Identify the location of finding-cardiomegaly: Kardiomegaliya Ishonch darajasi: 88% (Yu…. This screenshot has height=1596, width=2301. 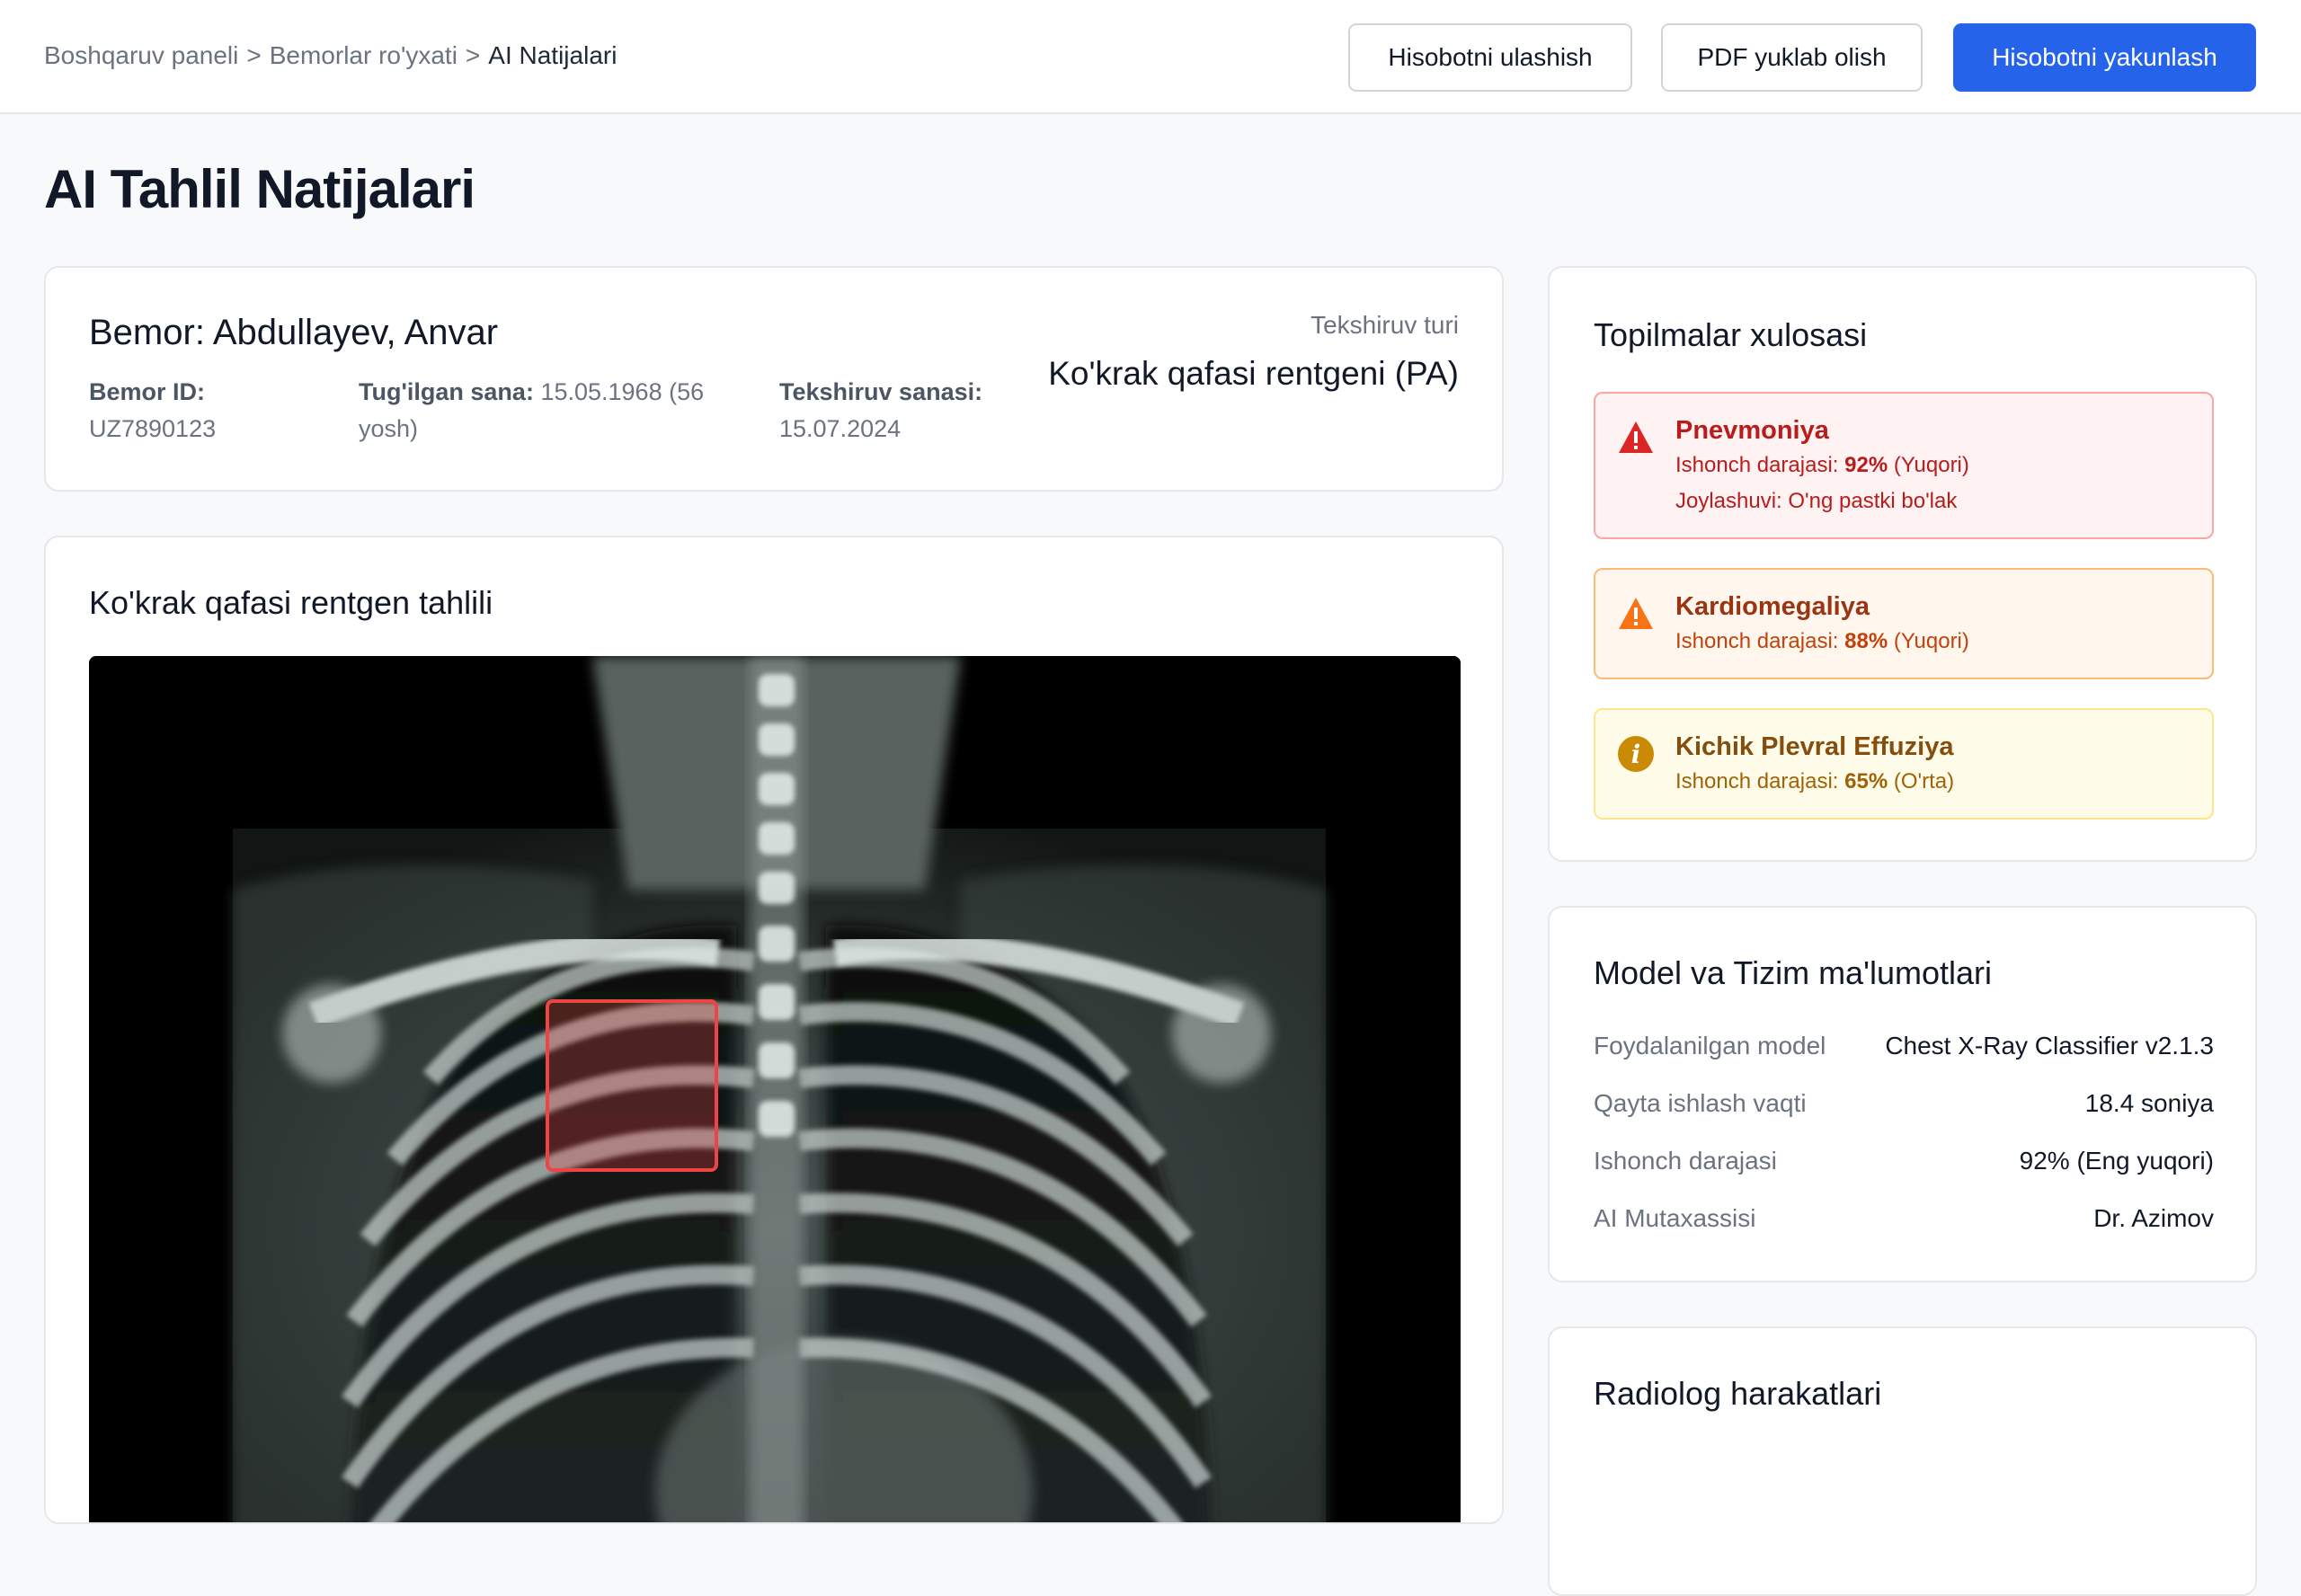
(1904, 623).